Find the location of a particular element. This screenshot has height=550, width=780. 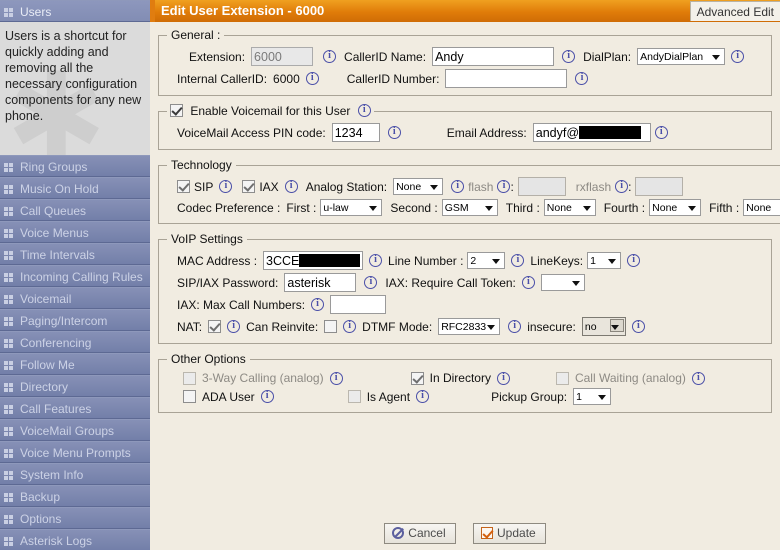

insecure-select-wrap: no is located at coordinates (603, 326).